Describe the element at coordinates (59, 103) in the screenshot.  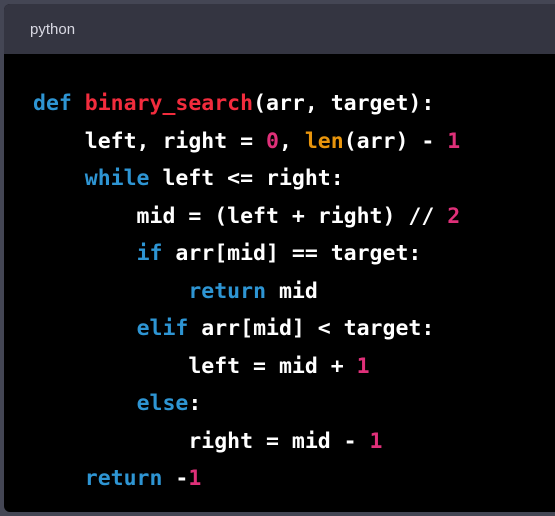
I see `code-token: def` at that location.